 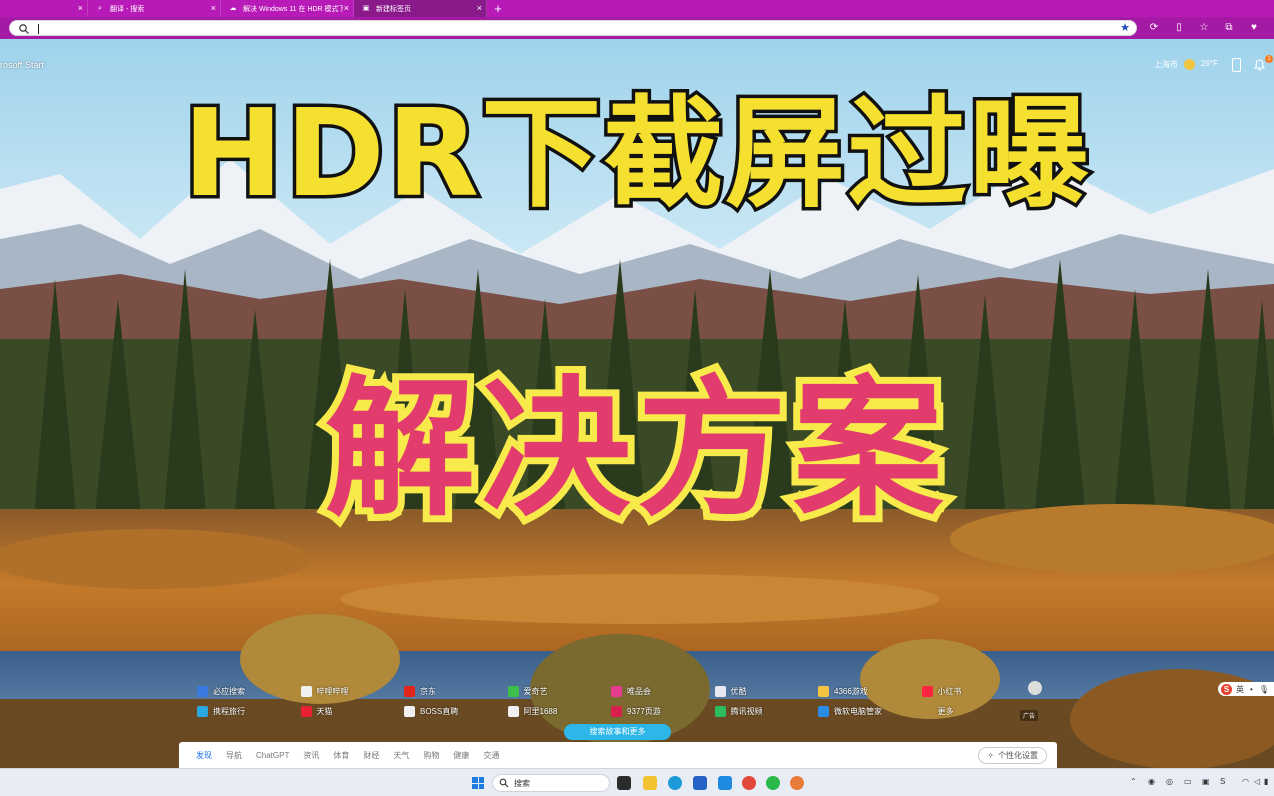 What do you see at coordinates (522, 783) in the screenshot?
I see `taskbar-search-placeholder: 搜索` at bounding box center [522, 783].